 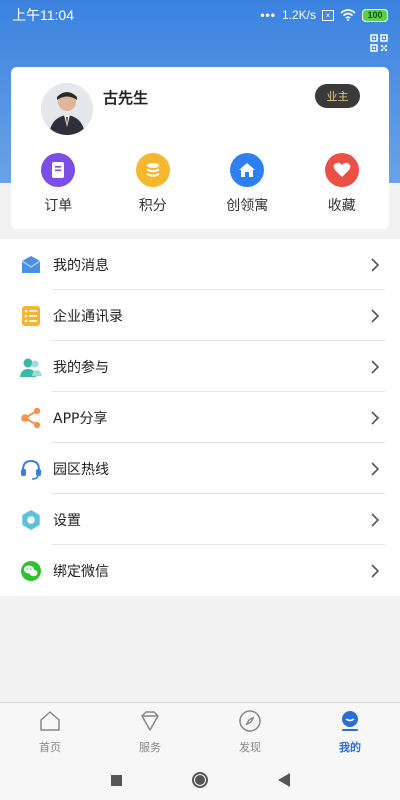 What do you see at coordinates (350, 747) in the screenshot?
I see `tab-label: 我的` at bounding box center [350, 747].